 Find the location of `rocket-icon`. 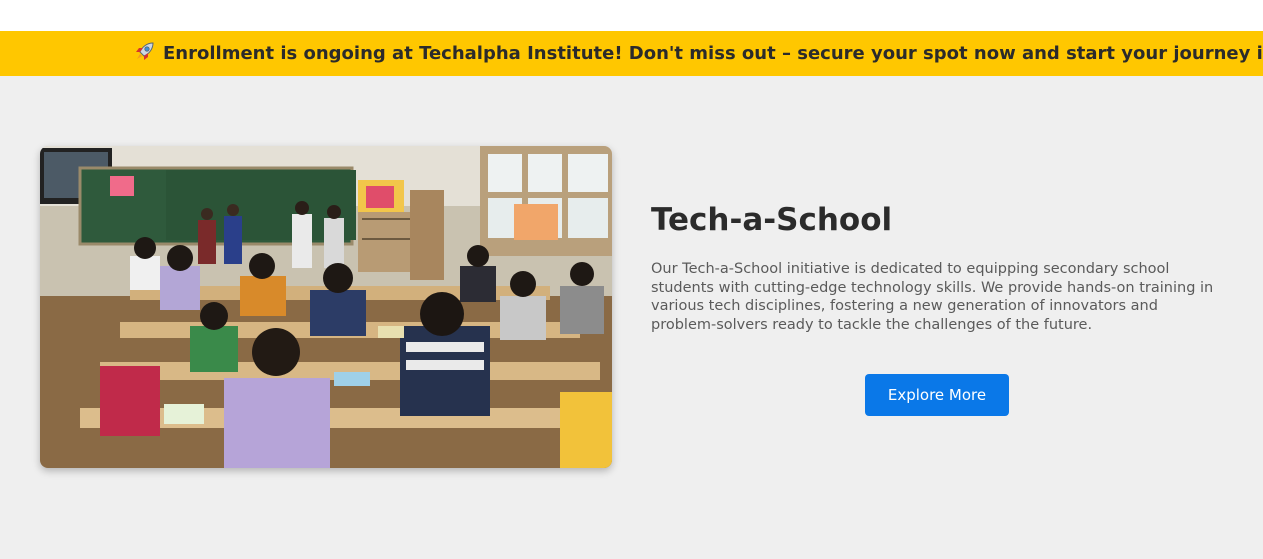

rocket-icon is located at coordinates (145, 47).